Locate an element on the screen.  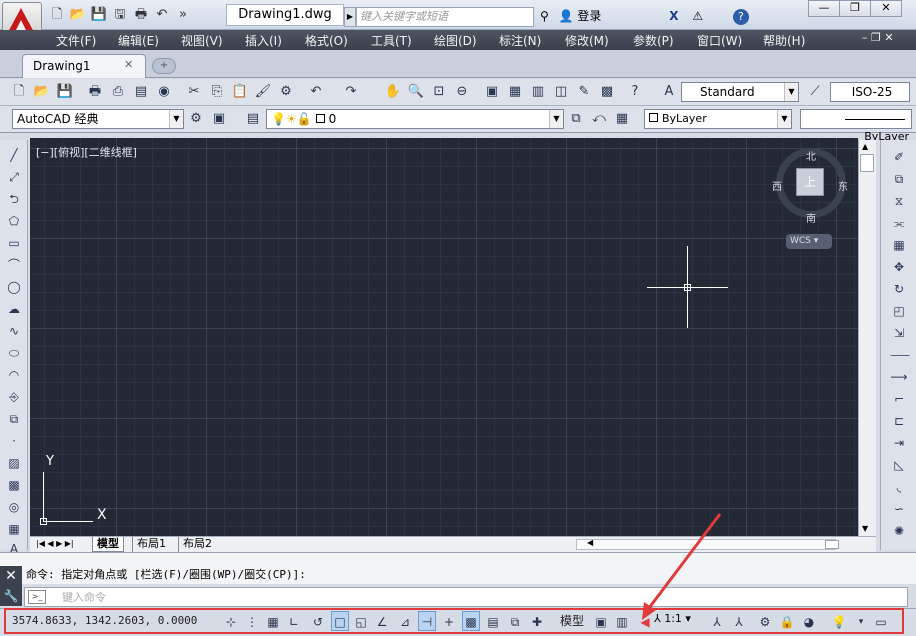
point-icon: · is located at coordinates (14, 441).